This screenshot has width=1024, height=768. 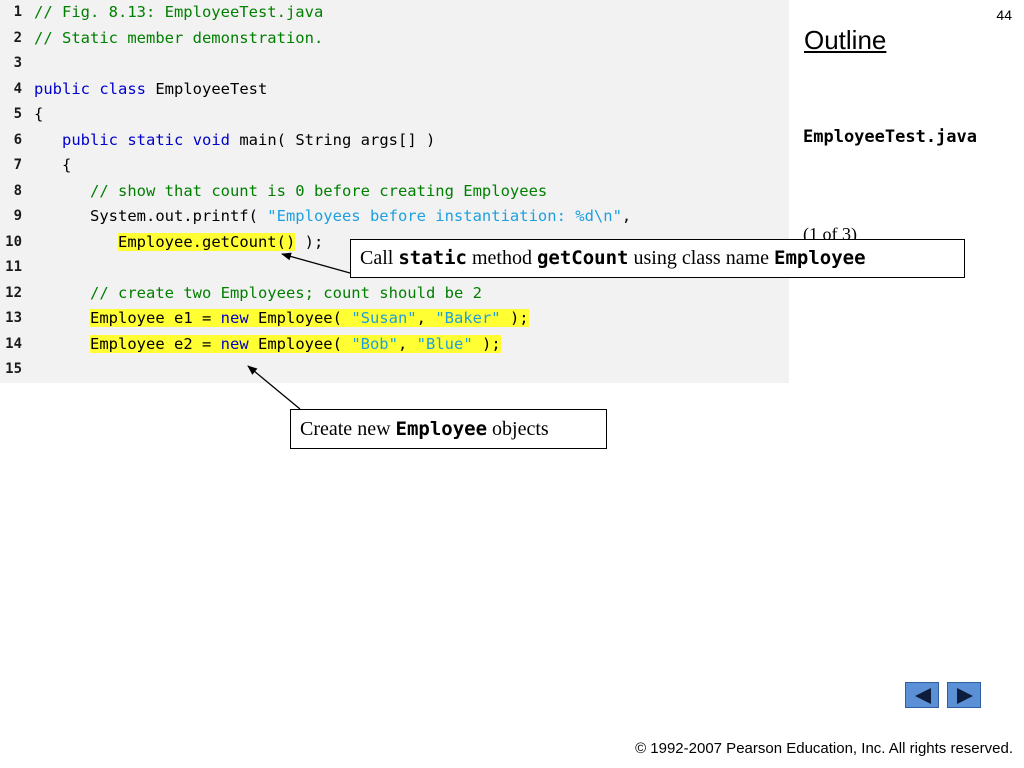 I want to click on triangle-right-icon, so click(x=965, y=696).